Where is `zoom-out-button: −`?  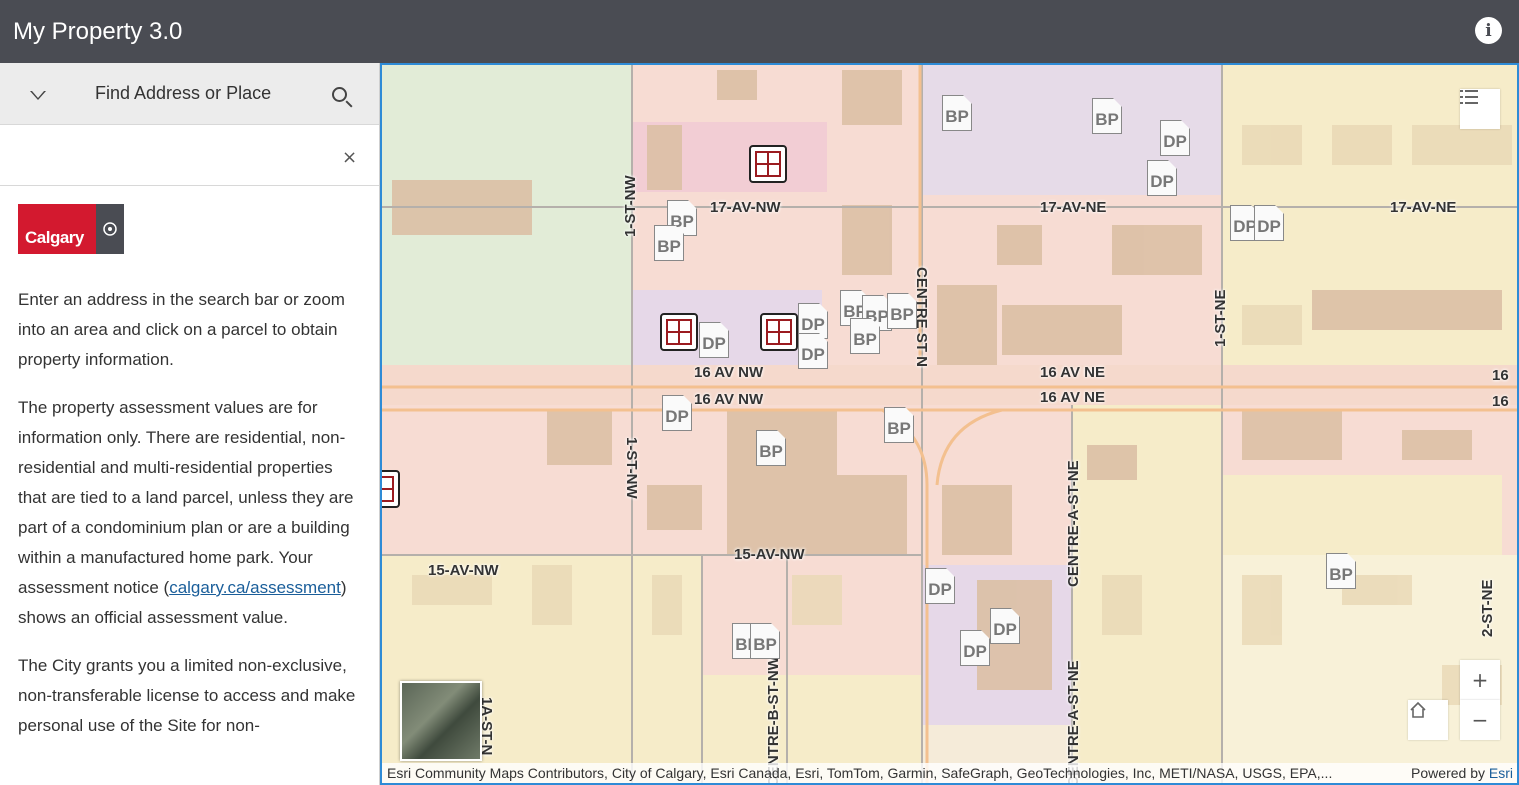
zoom-out-button: − is located at coordinates (1480, 720).